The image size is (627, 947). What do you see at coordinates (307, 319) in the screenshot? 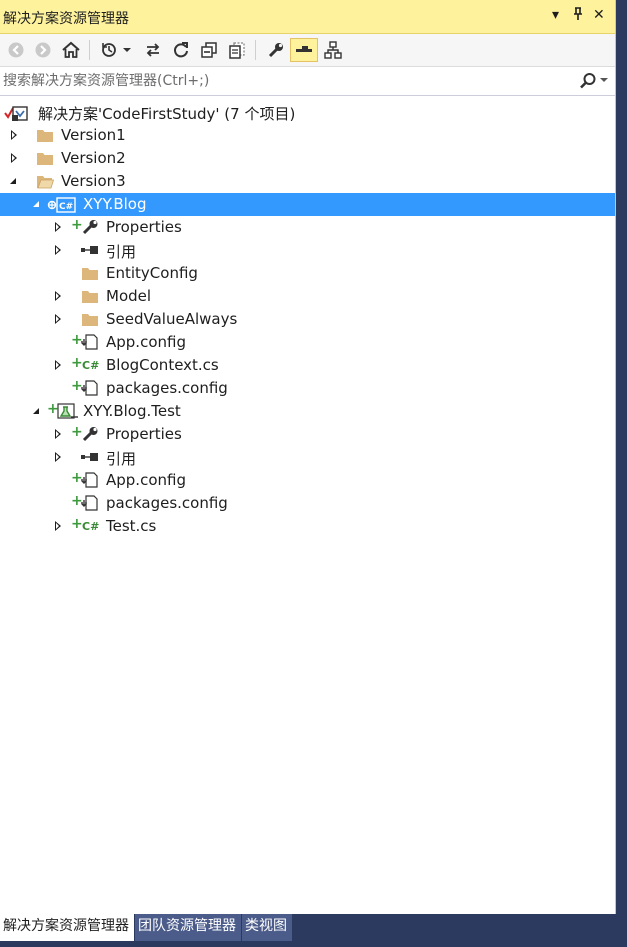
I see `tree-row-folder: SeedValueAlways` at bounding box center [307, 319].